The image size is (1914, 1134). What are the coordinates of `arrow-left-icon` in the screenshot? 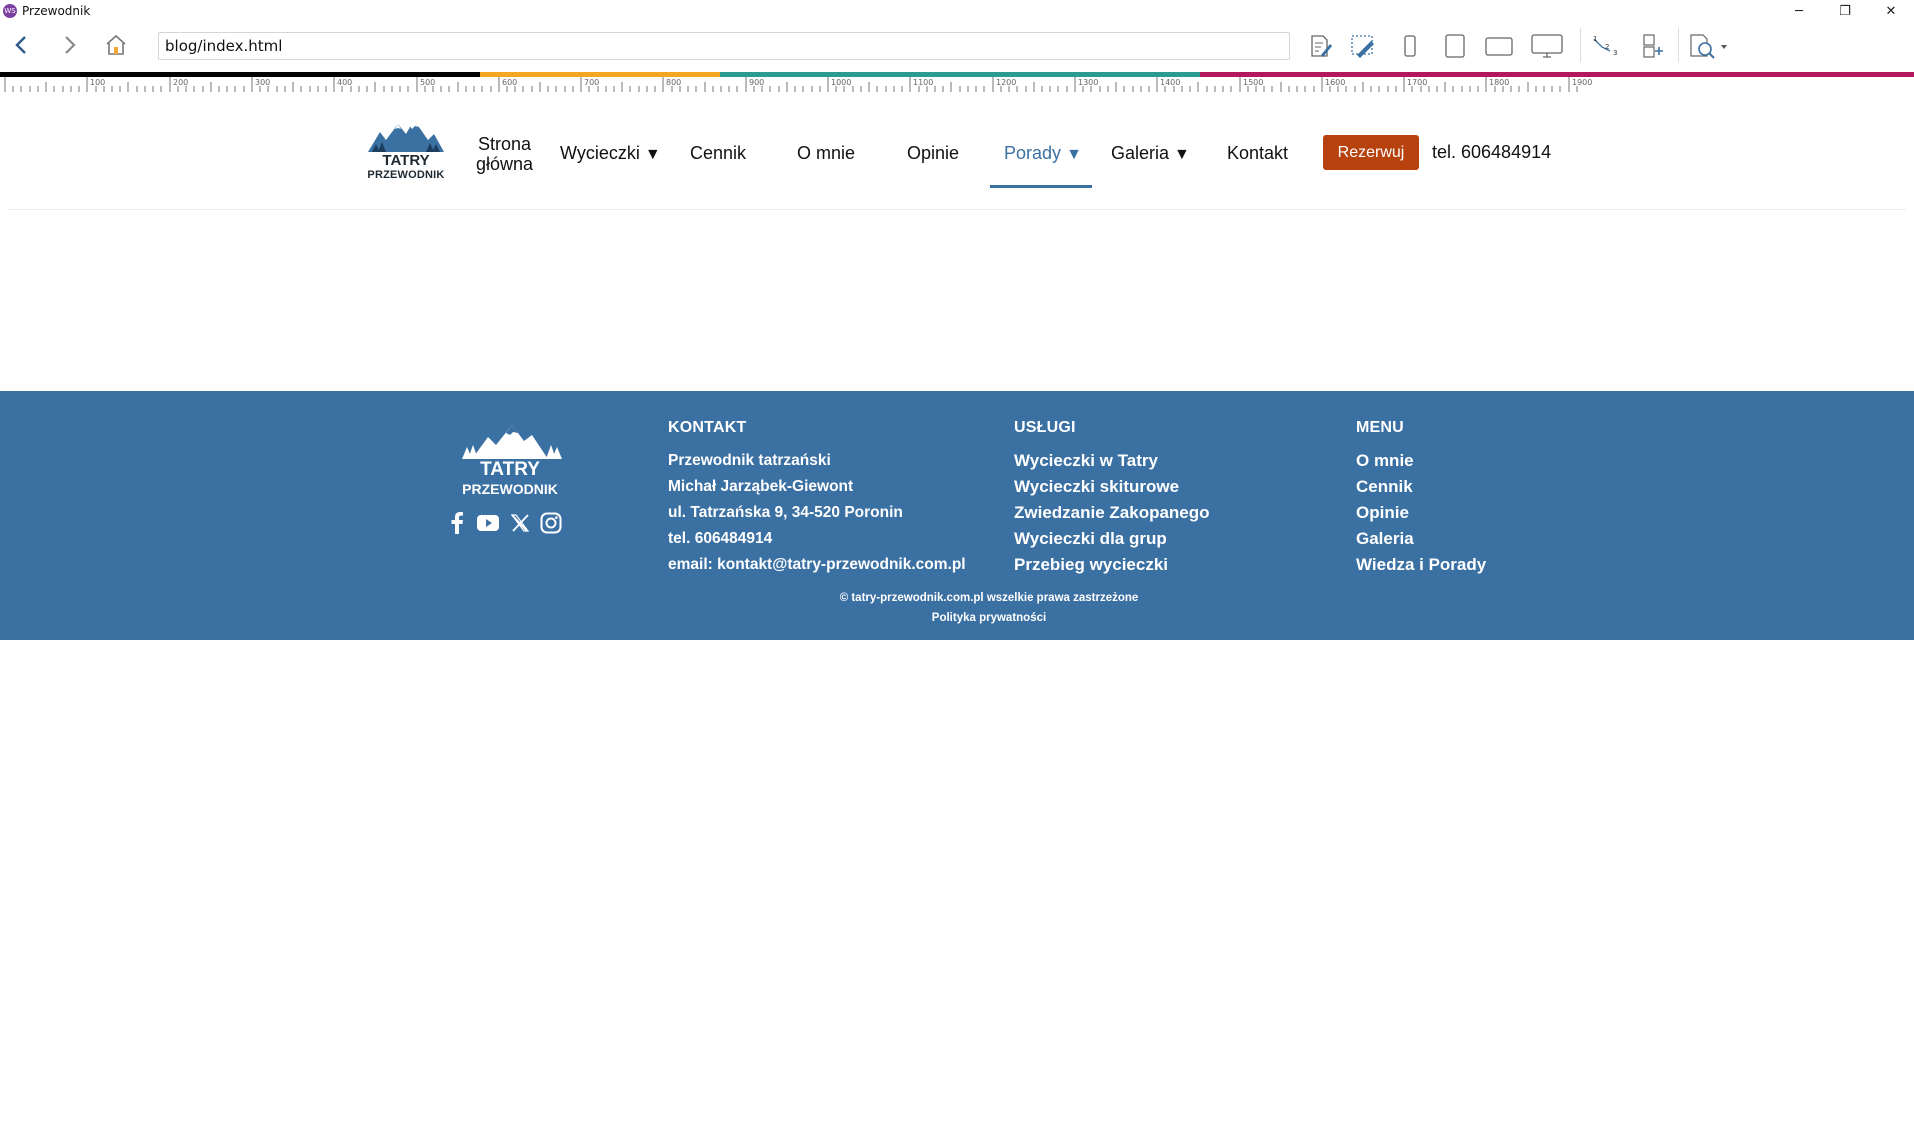 It's located at (20, 45).